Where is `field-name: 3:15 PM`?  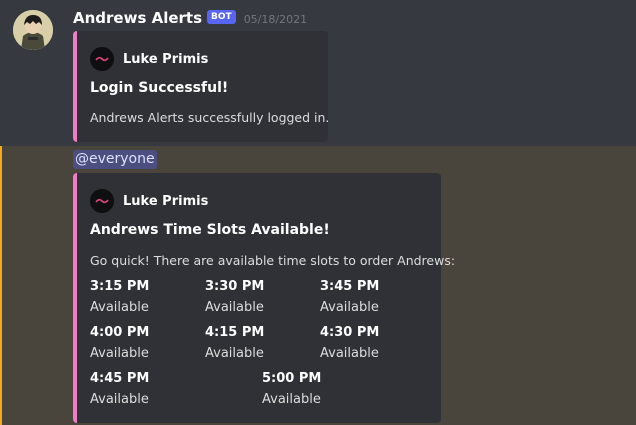
field-name: 3:15 PM is located at coordinates (120, 286).